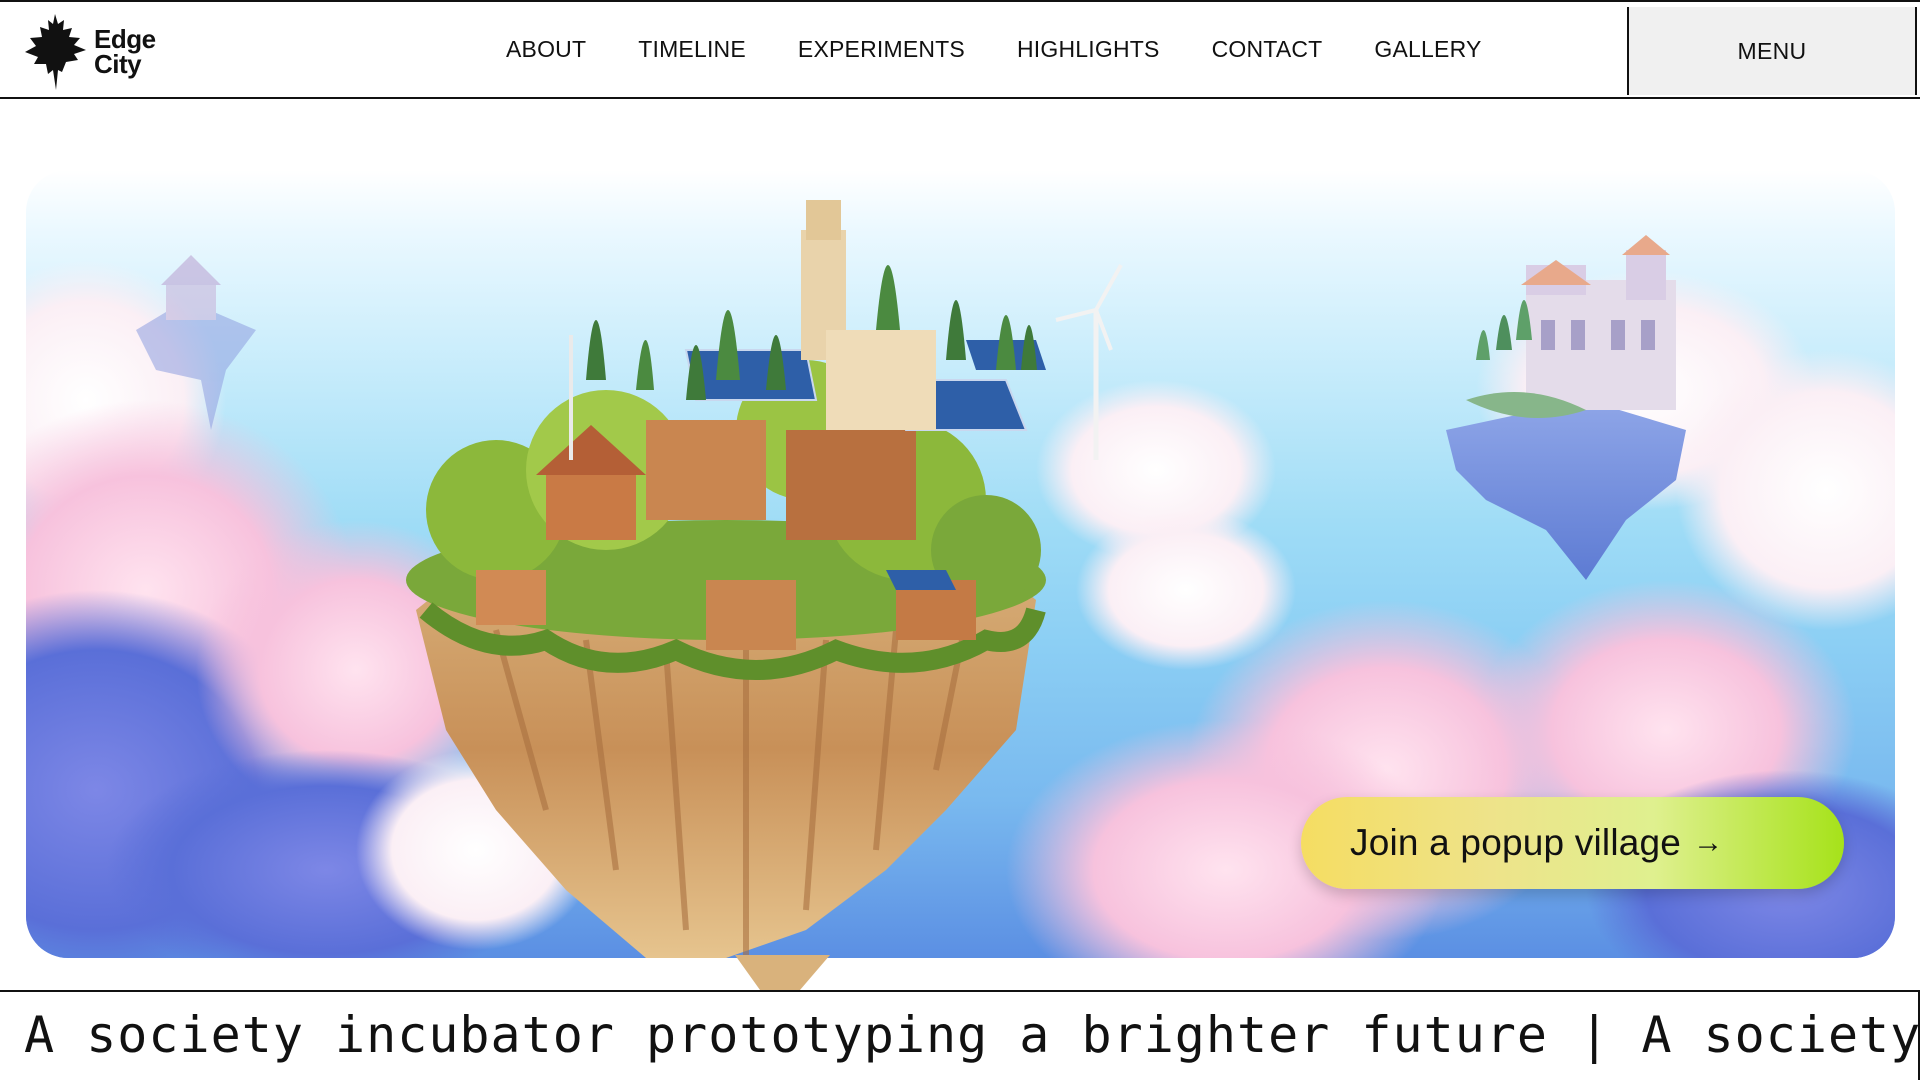  I want to click on nav-item-experiments: EXPERIMENTS, so click(881, 49).